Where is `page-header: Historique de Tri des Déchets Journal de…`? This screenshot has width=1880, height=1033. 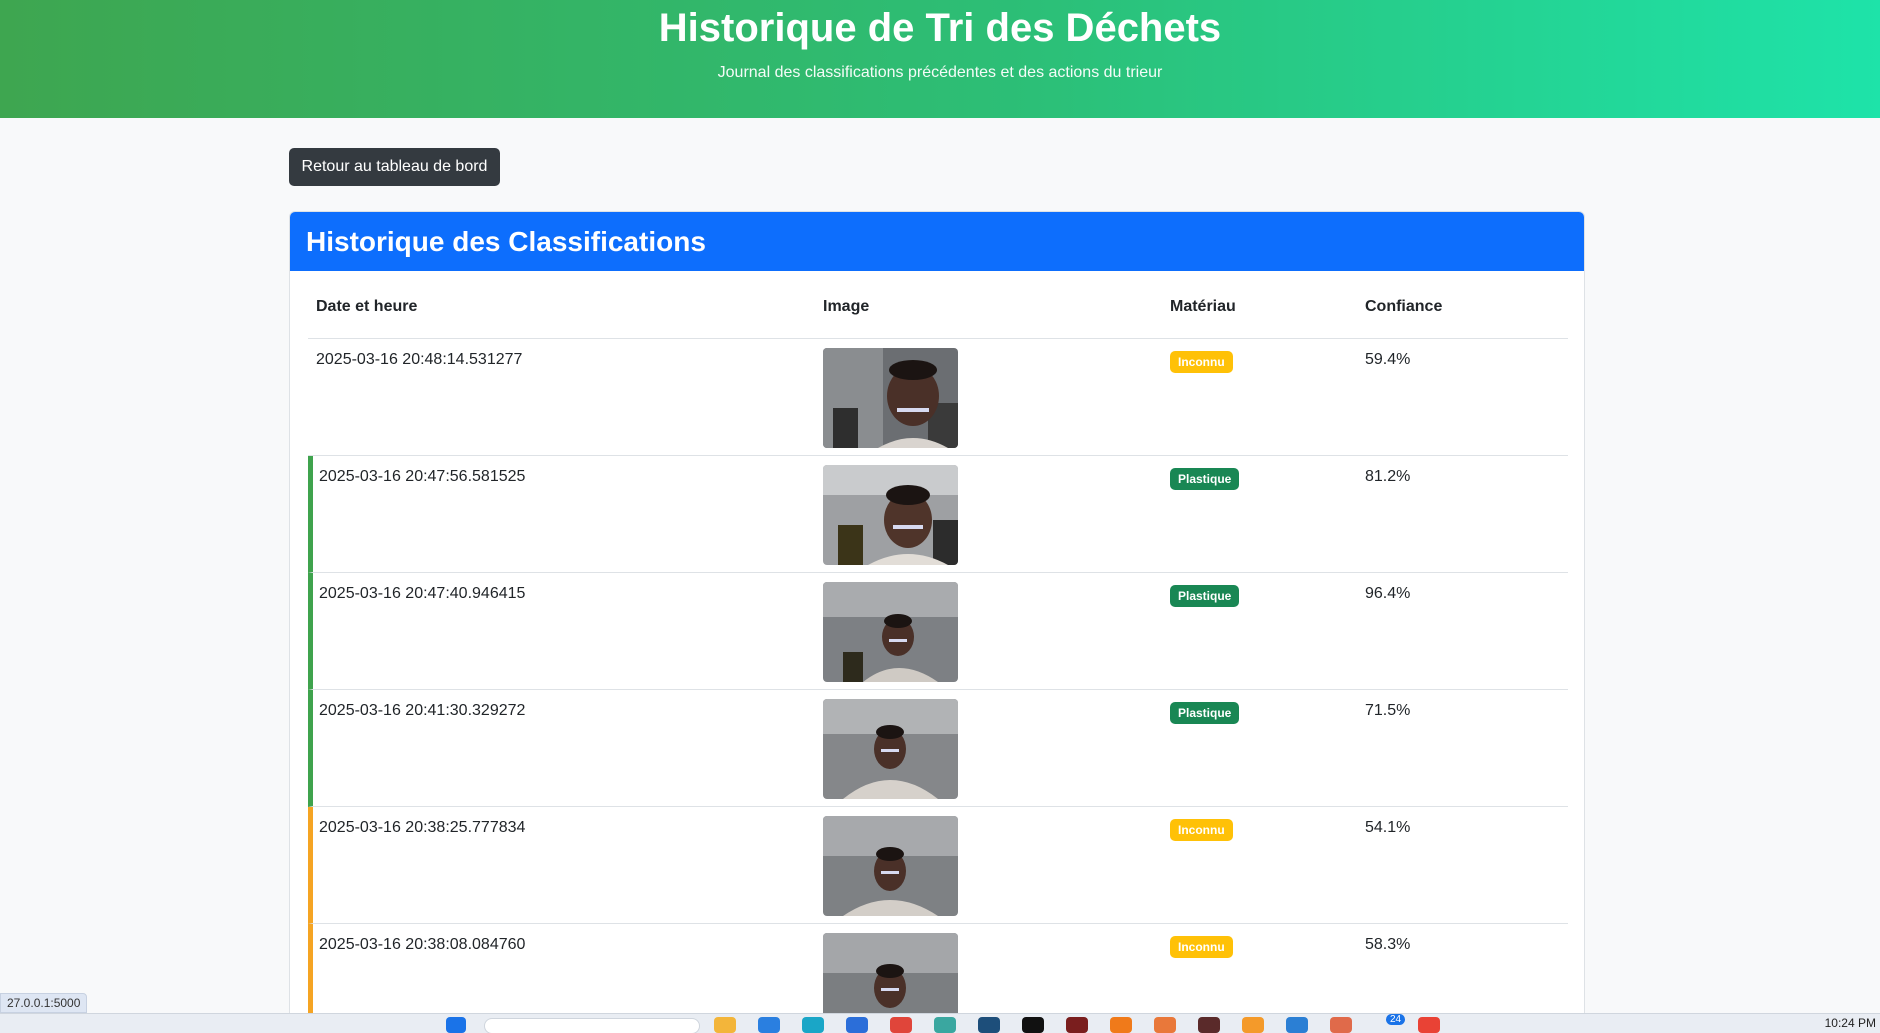 page-header: Historique de Tri des Déchets Journal de… is located at coordinates (940, 59).